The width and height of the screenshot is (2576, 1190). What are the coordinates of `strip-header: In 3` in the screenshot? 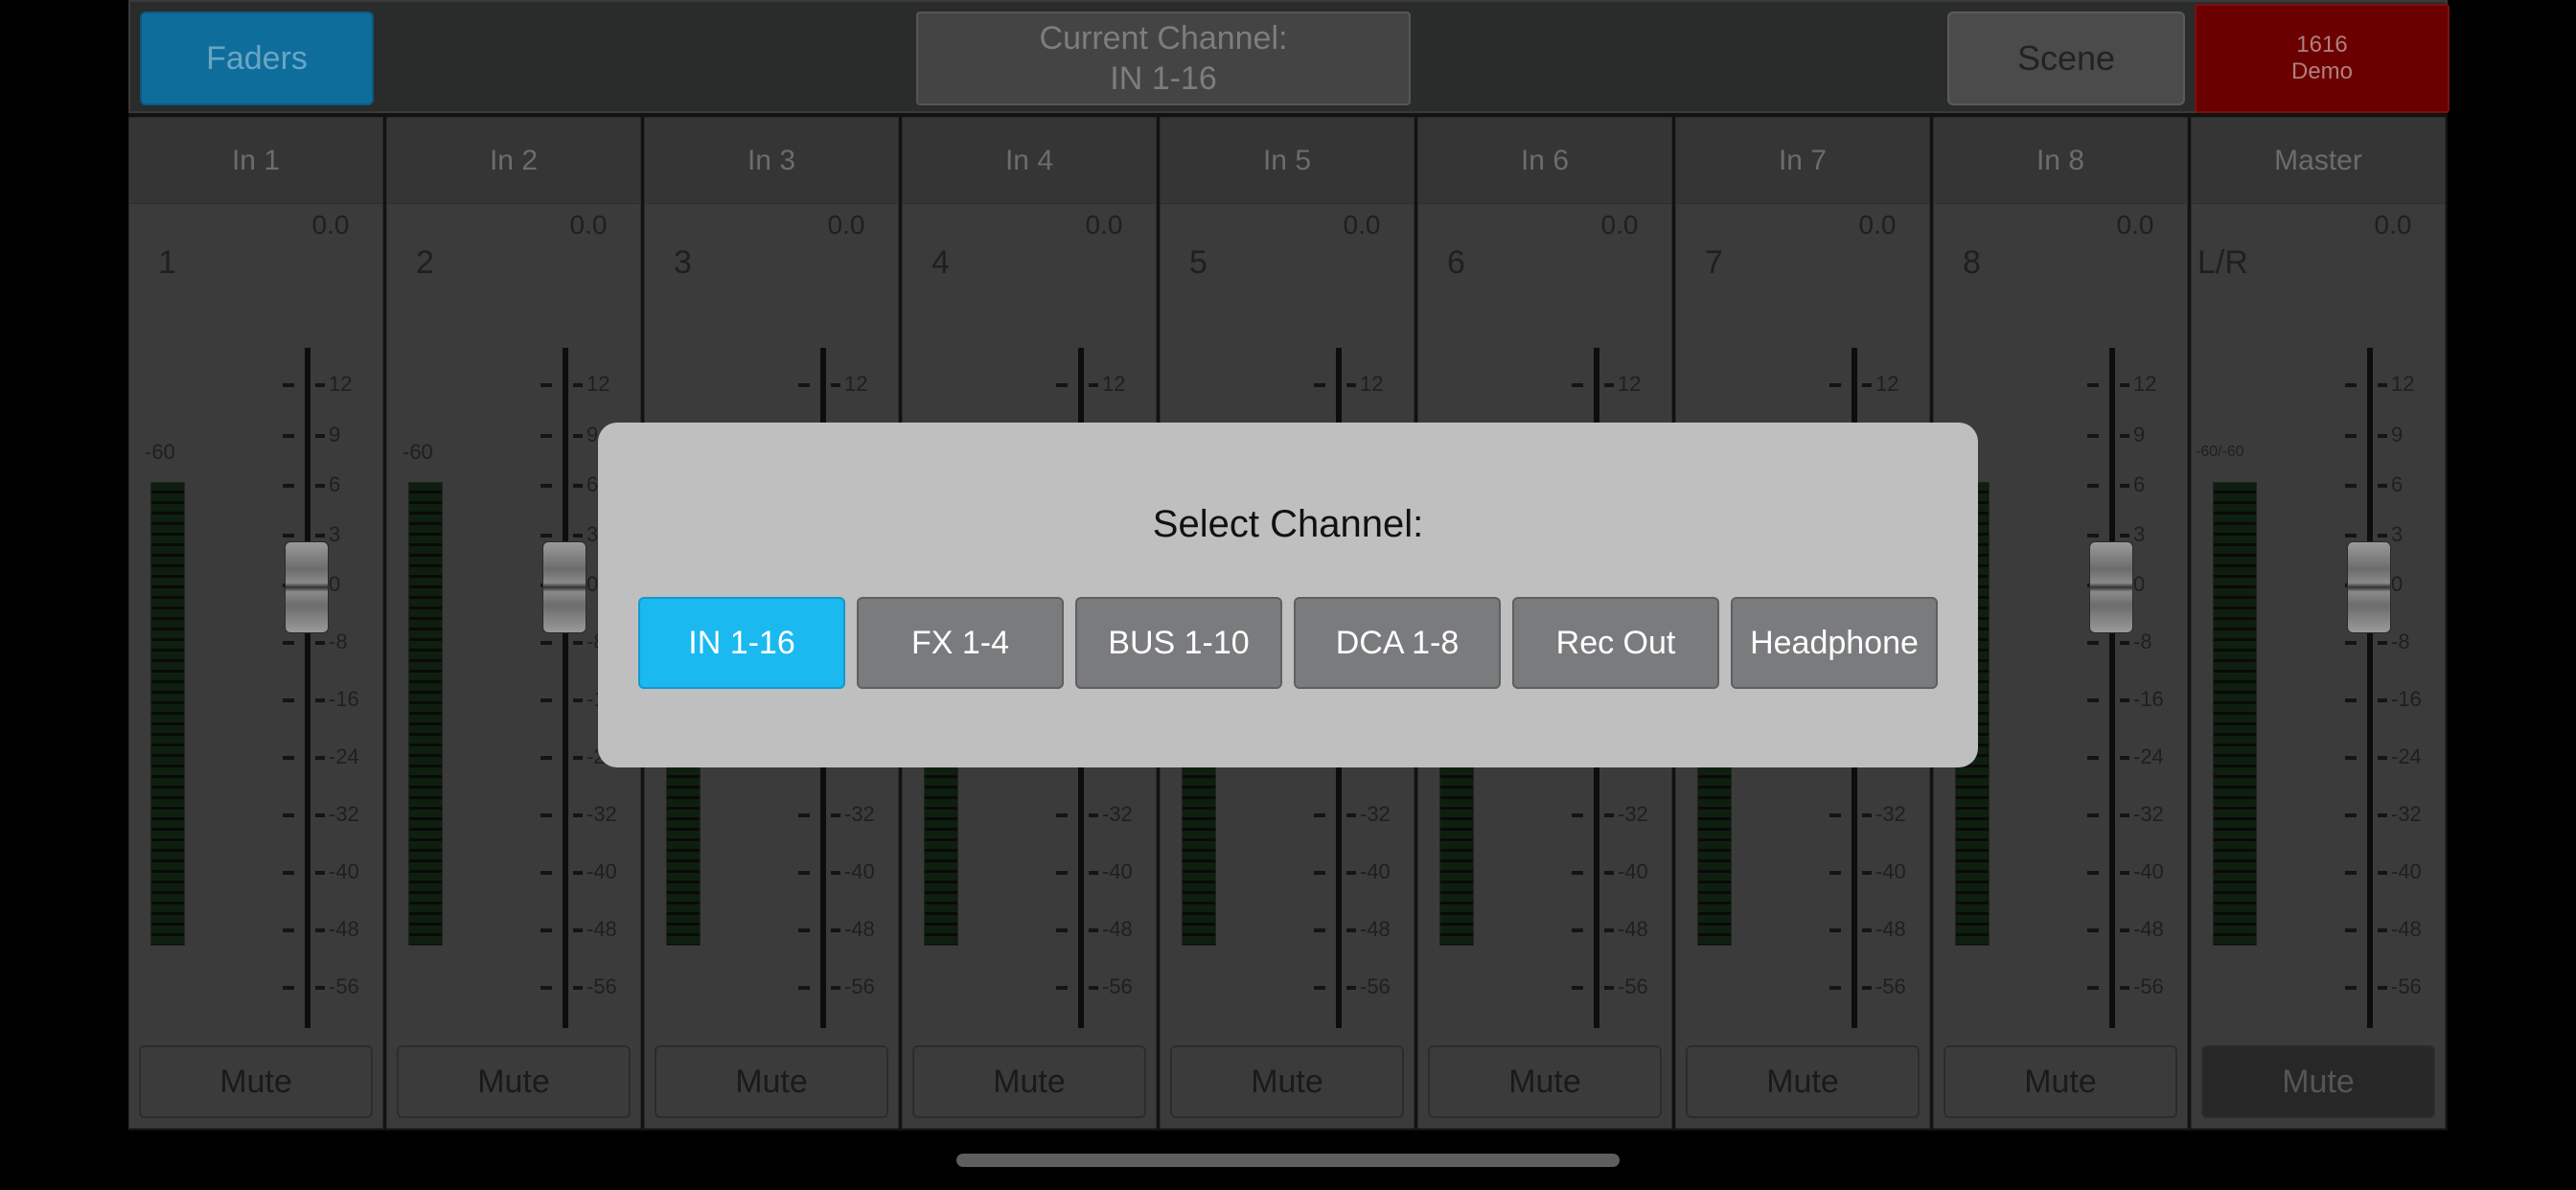 It's located at (771, 161).